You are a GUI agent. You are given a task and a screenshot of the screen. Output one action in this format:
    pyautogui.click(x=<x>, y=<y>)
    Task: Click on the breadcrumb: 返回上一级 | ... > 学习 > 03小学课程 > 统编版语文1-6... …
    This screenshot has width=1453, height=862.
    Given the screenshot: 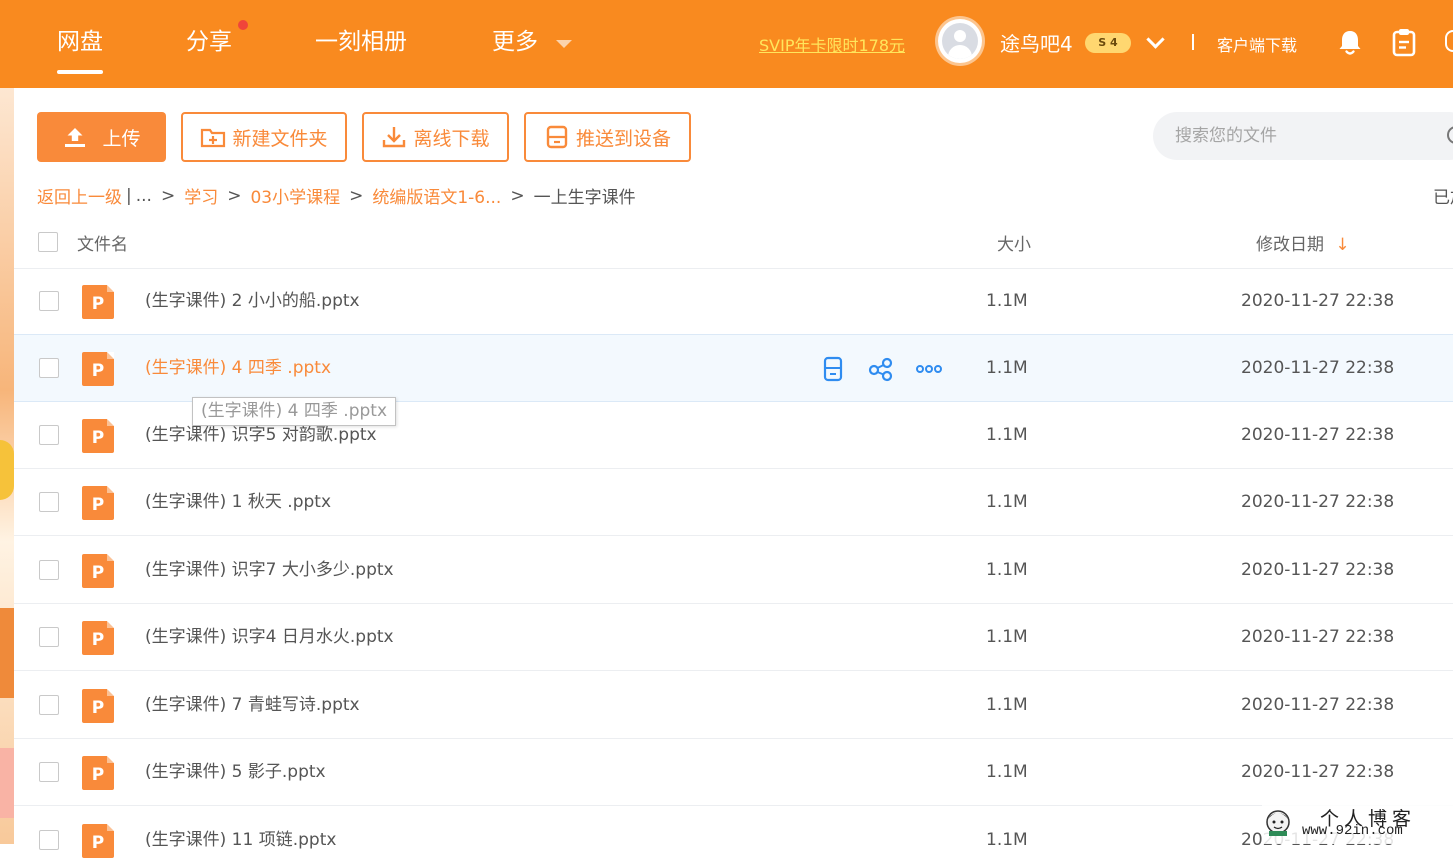 What is the action you would take?
    pyautogui.click(x=336, y=196)
    